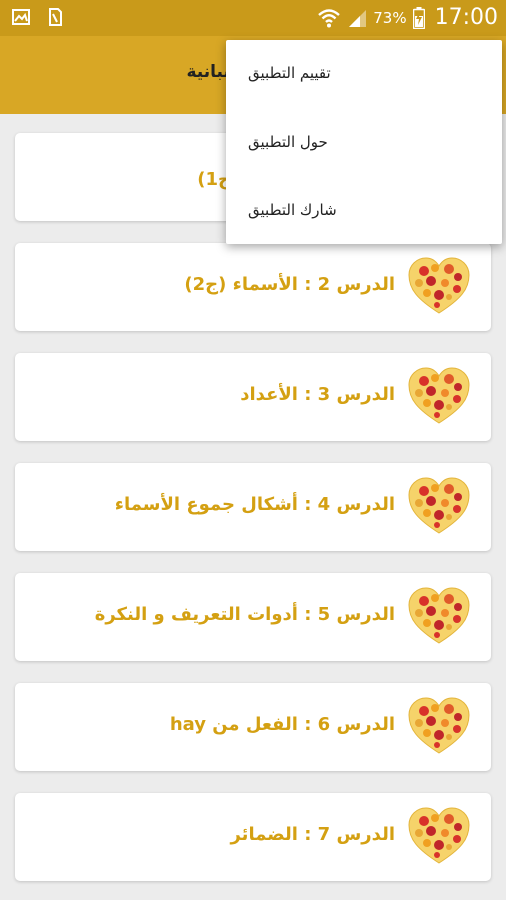 Image resolution: width=506 pixels, height=900 pixels. What do you see at coordinates (292, 210) in the screenshot?
I see `menu-item-share-app: شارك التطبيق` at bounding box center [292, 210].